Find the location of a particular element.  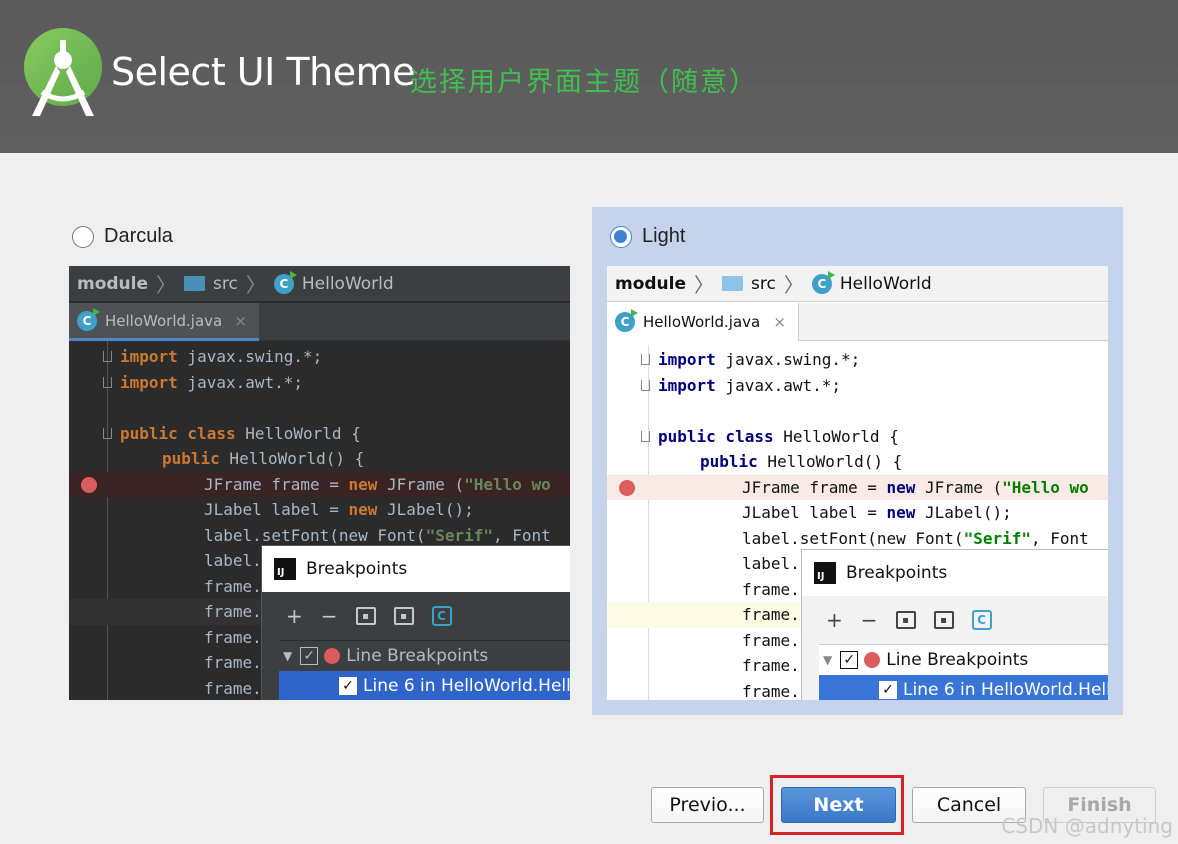

page-annotation: 选择用户界面主题（随意） is located at coordinates (584, 82).